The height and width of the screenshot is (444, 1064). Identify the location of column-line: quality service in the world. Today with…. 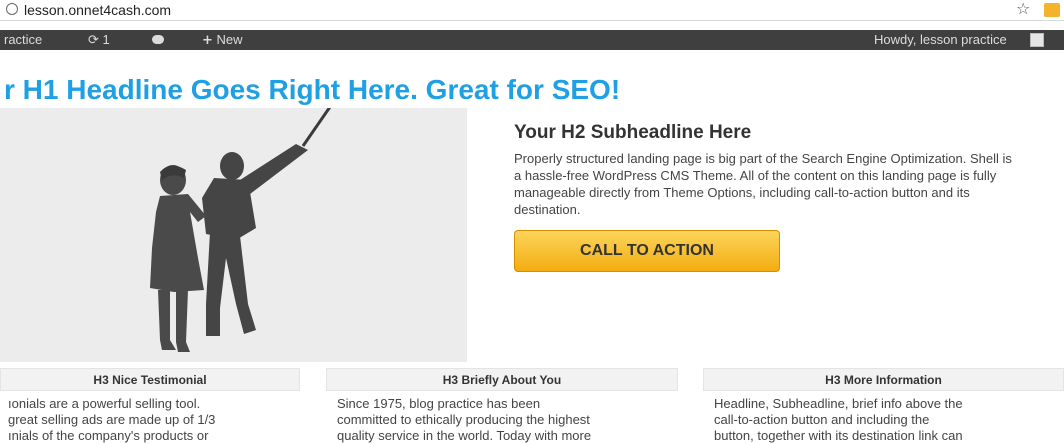
(464, 435).